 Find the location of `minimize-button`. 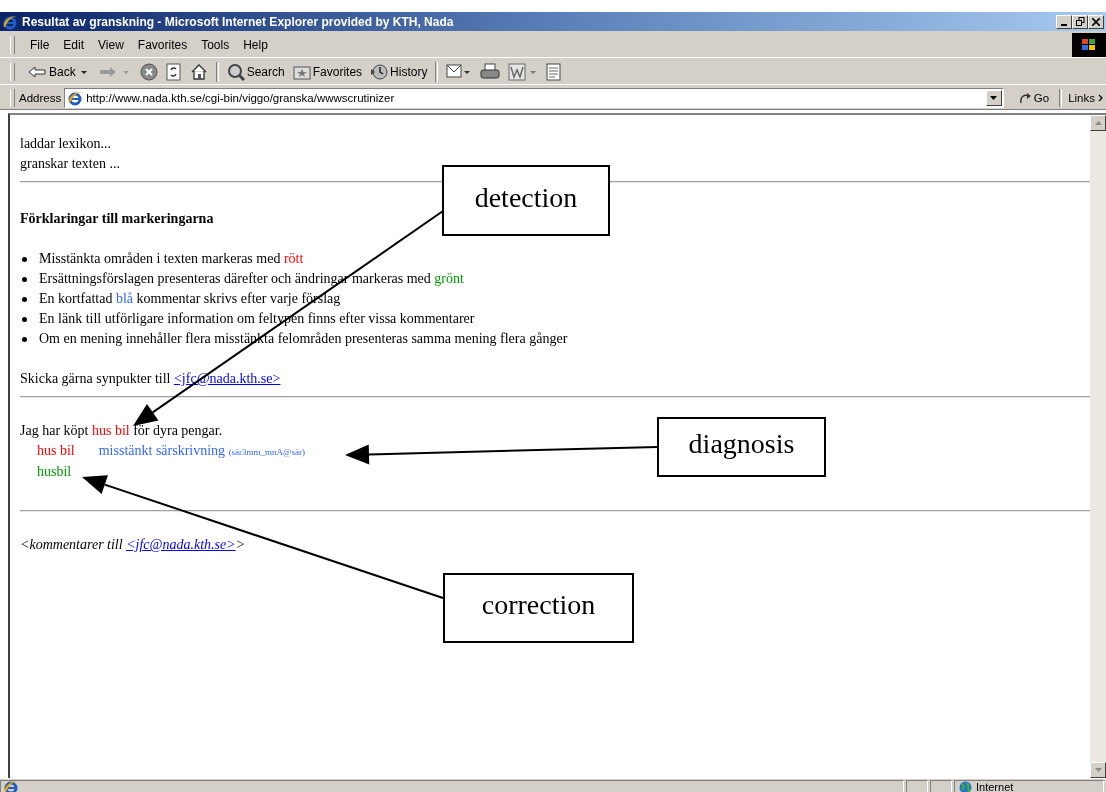

minimize-button is located at coordinates (1064, 21).